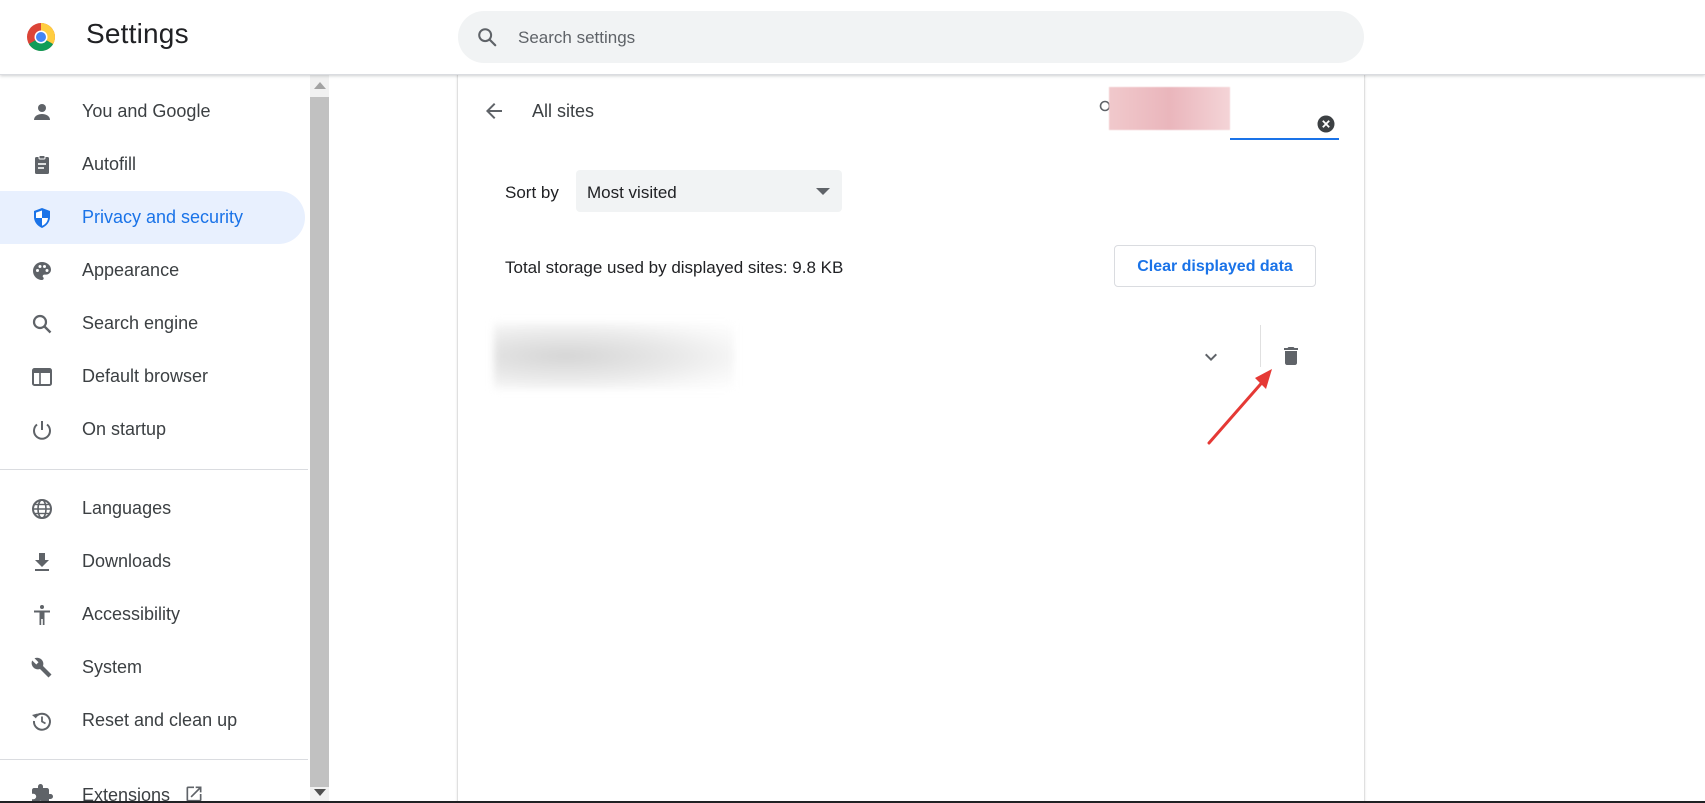 The width and height of the screenshot is (1705, 803). Describe the element at coordinates (152, 164) in the screenshot. I see `sidebar-item-autofill: Autofill` at that location.